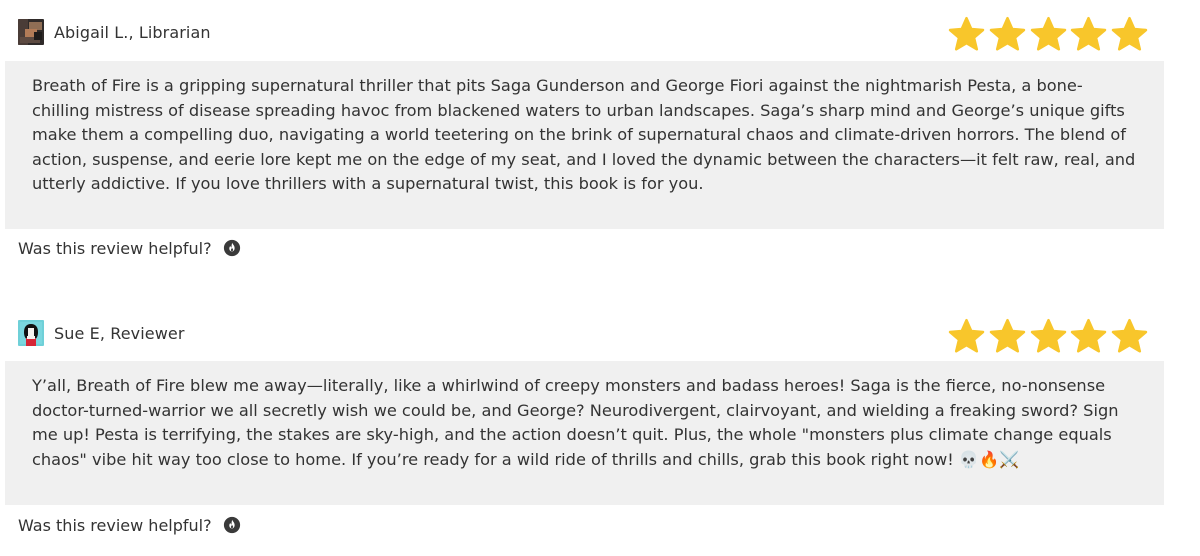 This screenshot has width=1200, height=556. Describe the element at coordinates (132, 32) in the screenshot. I see `reviewer-name: Abigail L., Librarian` at that location.